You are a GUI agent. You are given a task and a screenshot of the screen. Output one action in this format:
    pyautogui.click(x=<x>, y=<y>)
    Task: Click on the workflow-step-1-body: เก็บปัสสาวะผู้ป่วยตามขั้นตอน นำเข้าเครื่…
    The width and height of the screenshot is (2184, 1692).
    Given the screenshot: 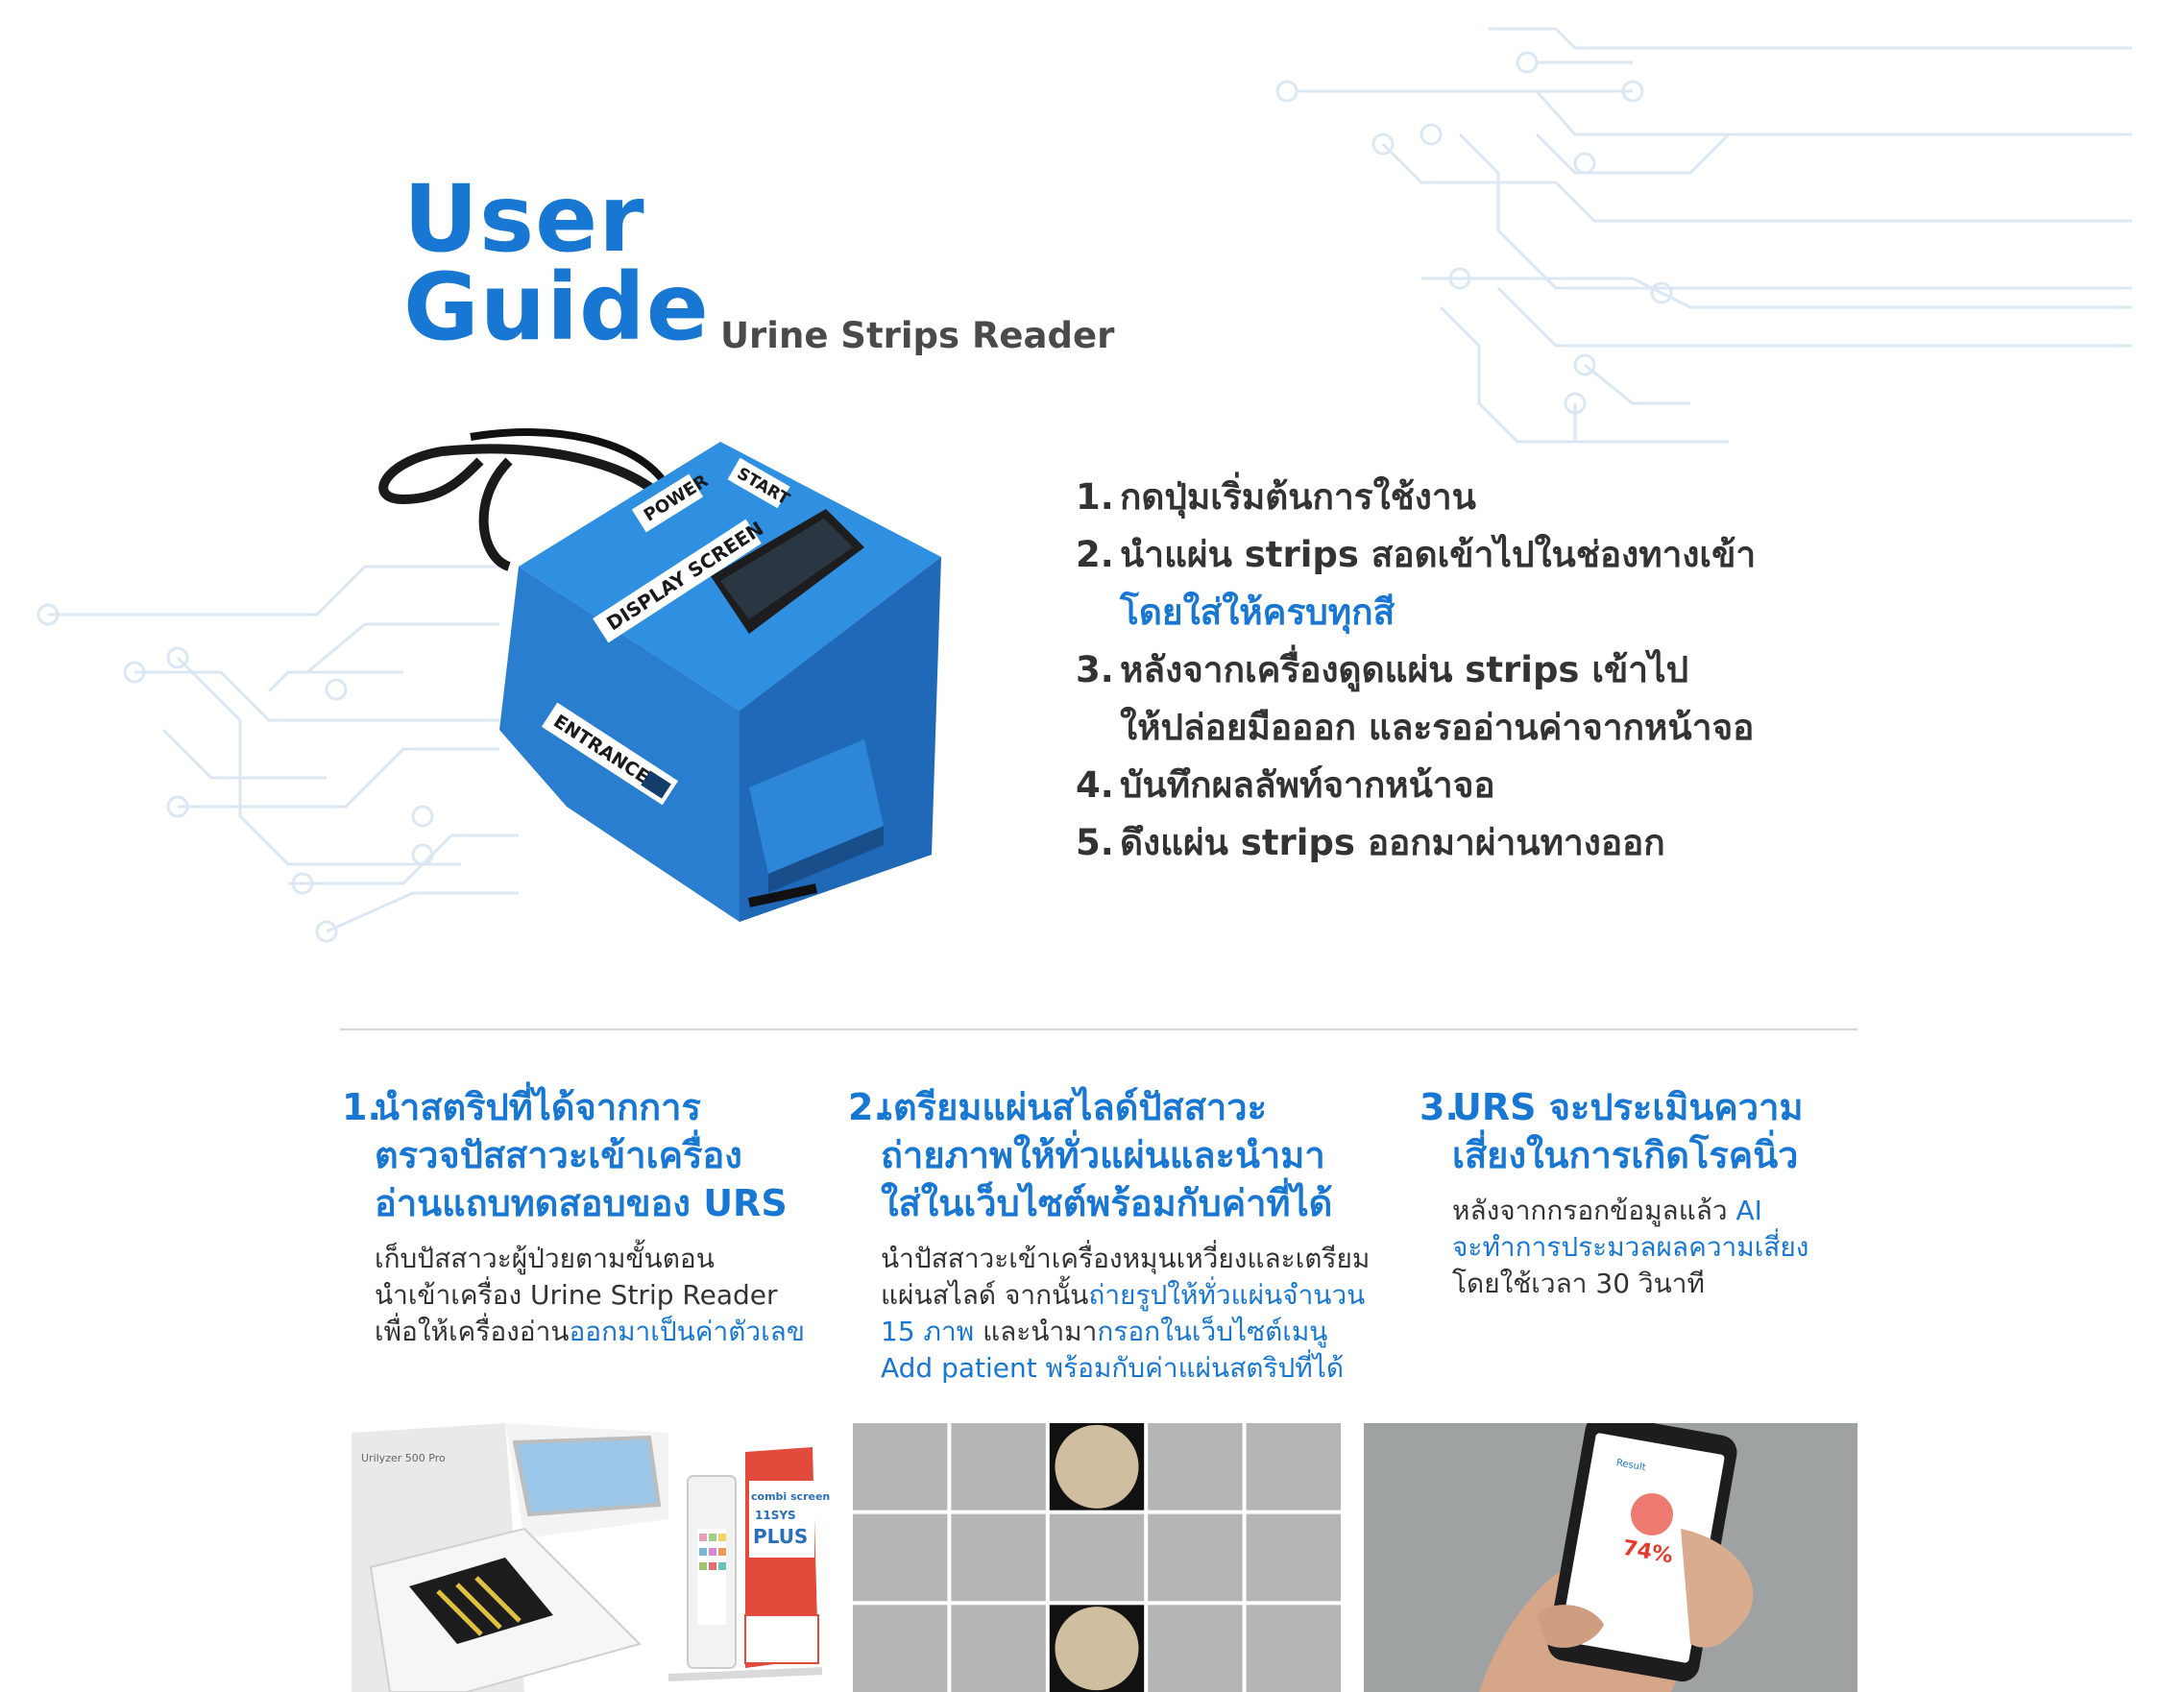 What is the action you would take?
    pyautogui.click(x=590, y=1295)
    